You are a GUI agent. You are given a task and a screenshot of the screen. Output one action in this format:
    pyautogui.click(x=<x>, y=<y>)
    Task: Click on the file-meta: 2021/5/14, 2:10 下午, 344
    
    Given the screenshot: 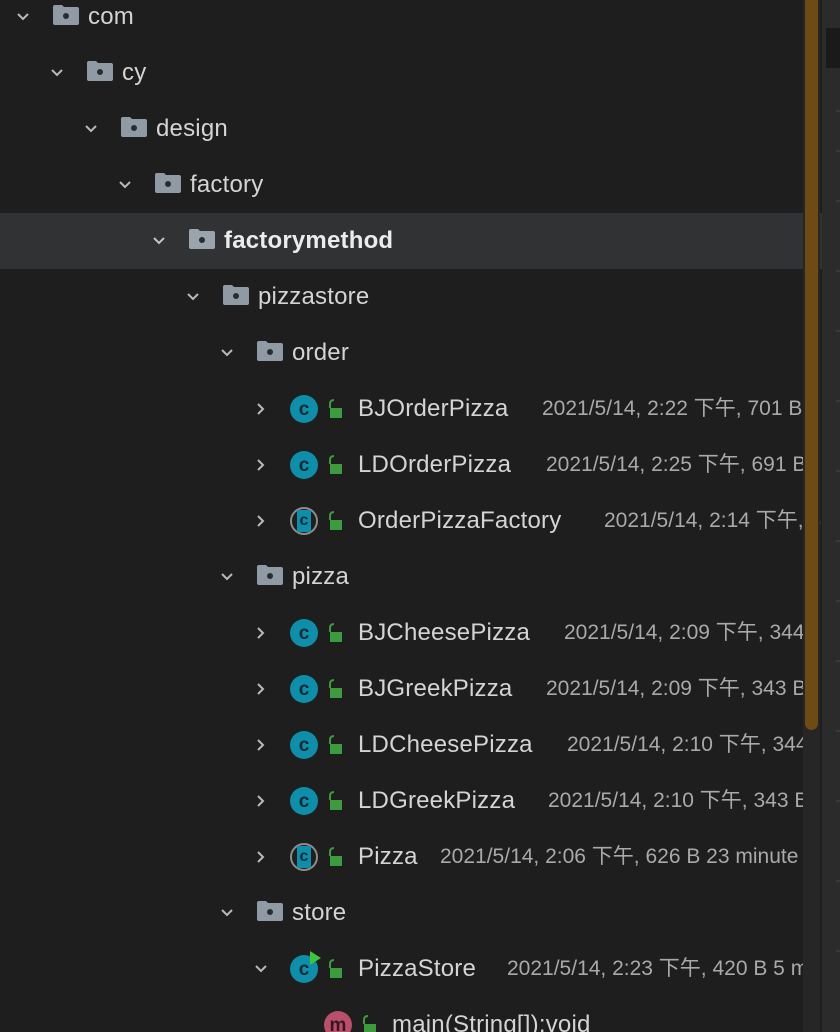 What is the action you would take?
    pyautogui.click(x=687, y=744)
    